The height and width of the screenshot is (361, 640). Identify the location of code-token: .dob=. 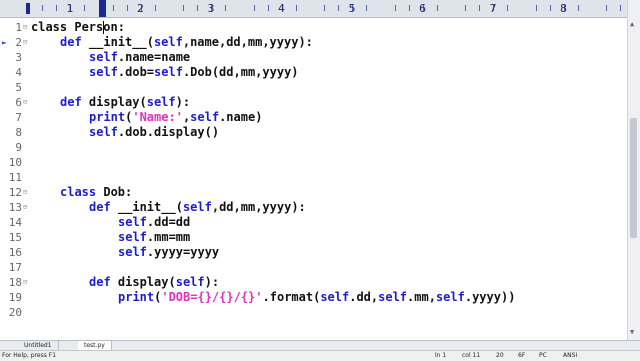
(136, 72).